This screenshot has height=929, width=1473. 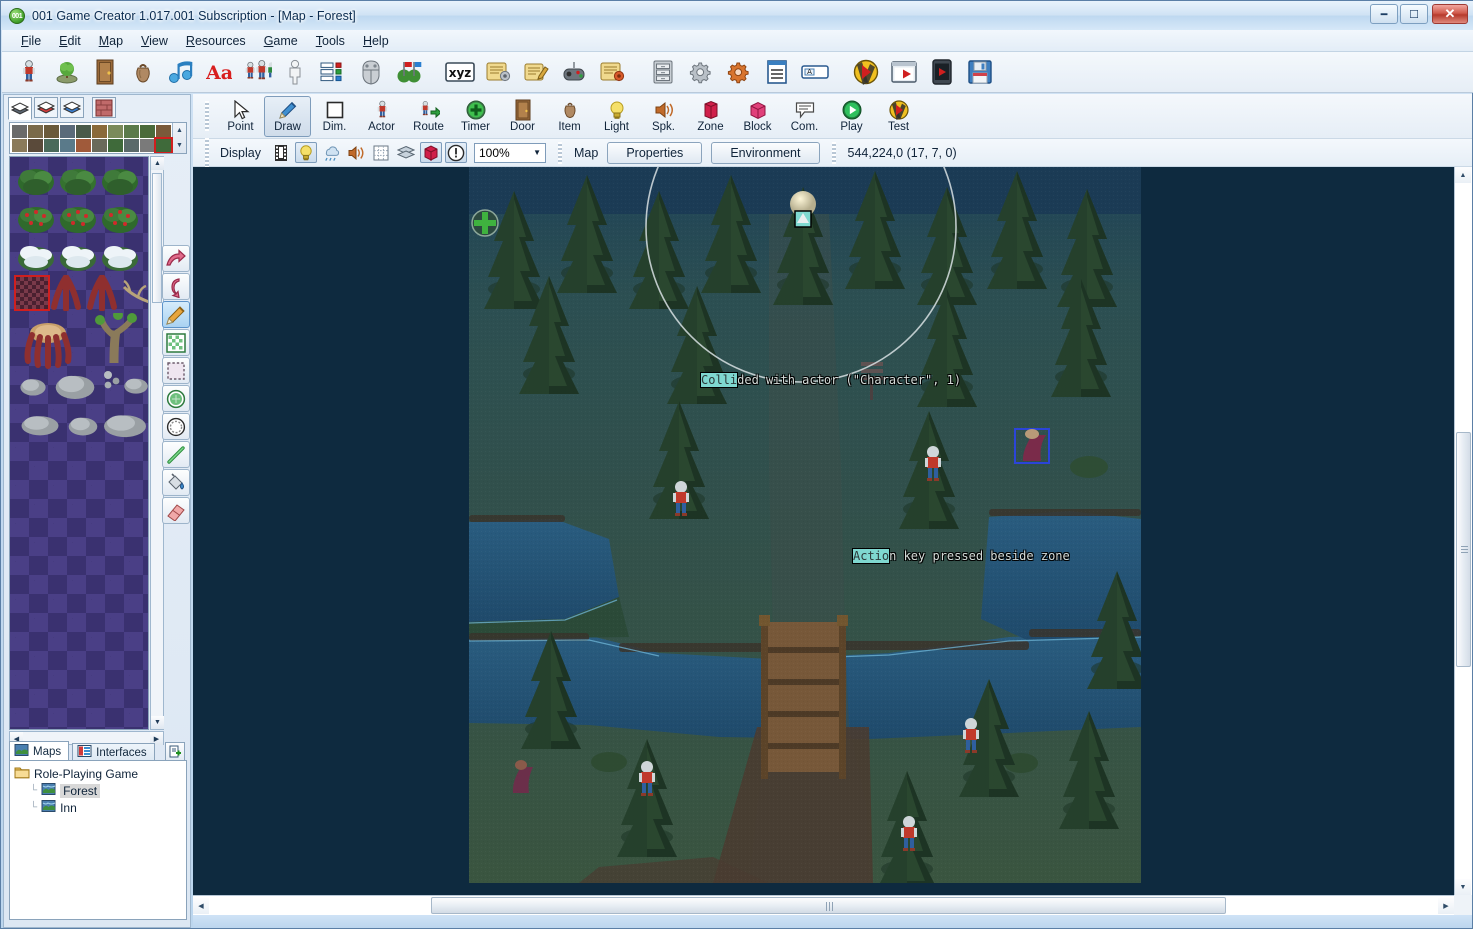 I want to click on menu-item-resources: Resources, so click(x=216, y=41).